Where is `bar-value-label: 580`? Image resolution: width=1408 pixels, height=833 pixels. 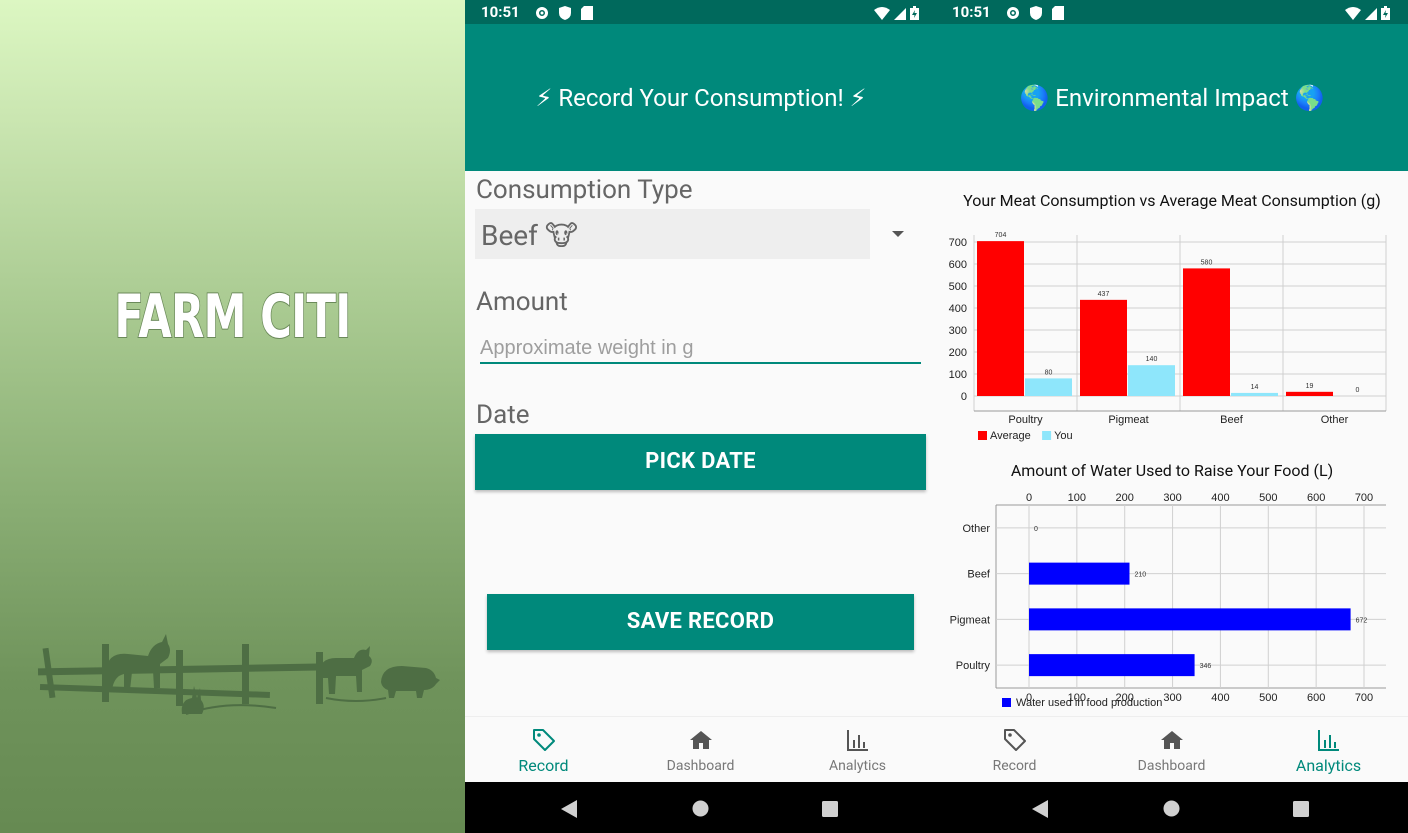
bar-value-label: 580 is located at coordinates (1207, 262).